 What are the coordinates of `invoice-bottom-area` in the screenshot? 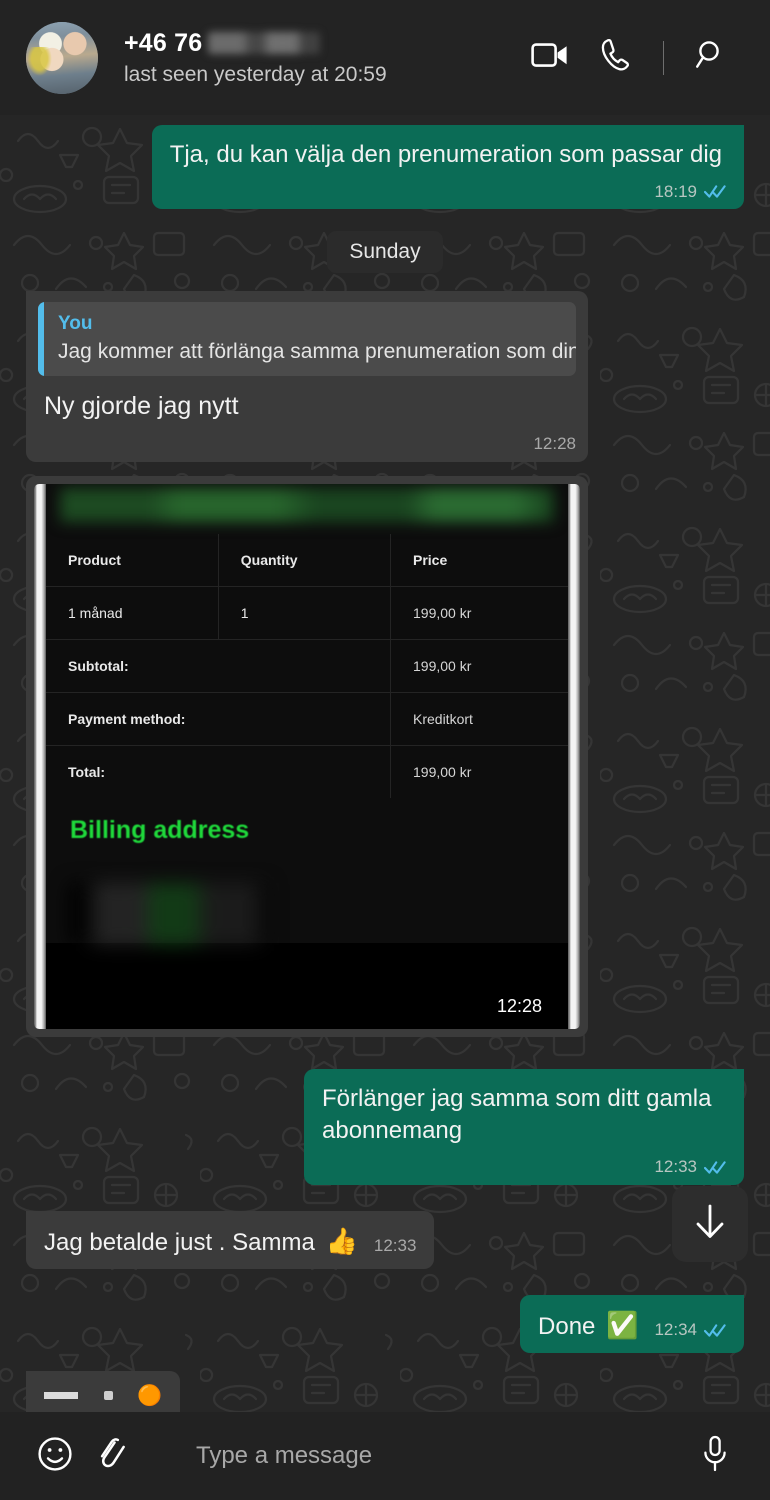 It's located at (307, 985).